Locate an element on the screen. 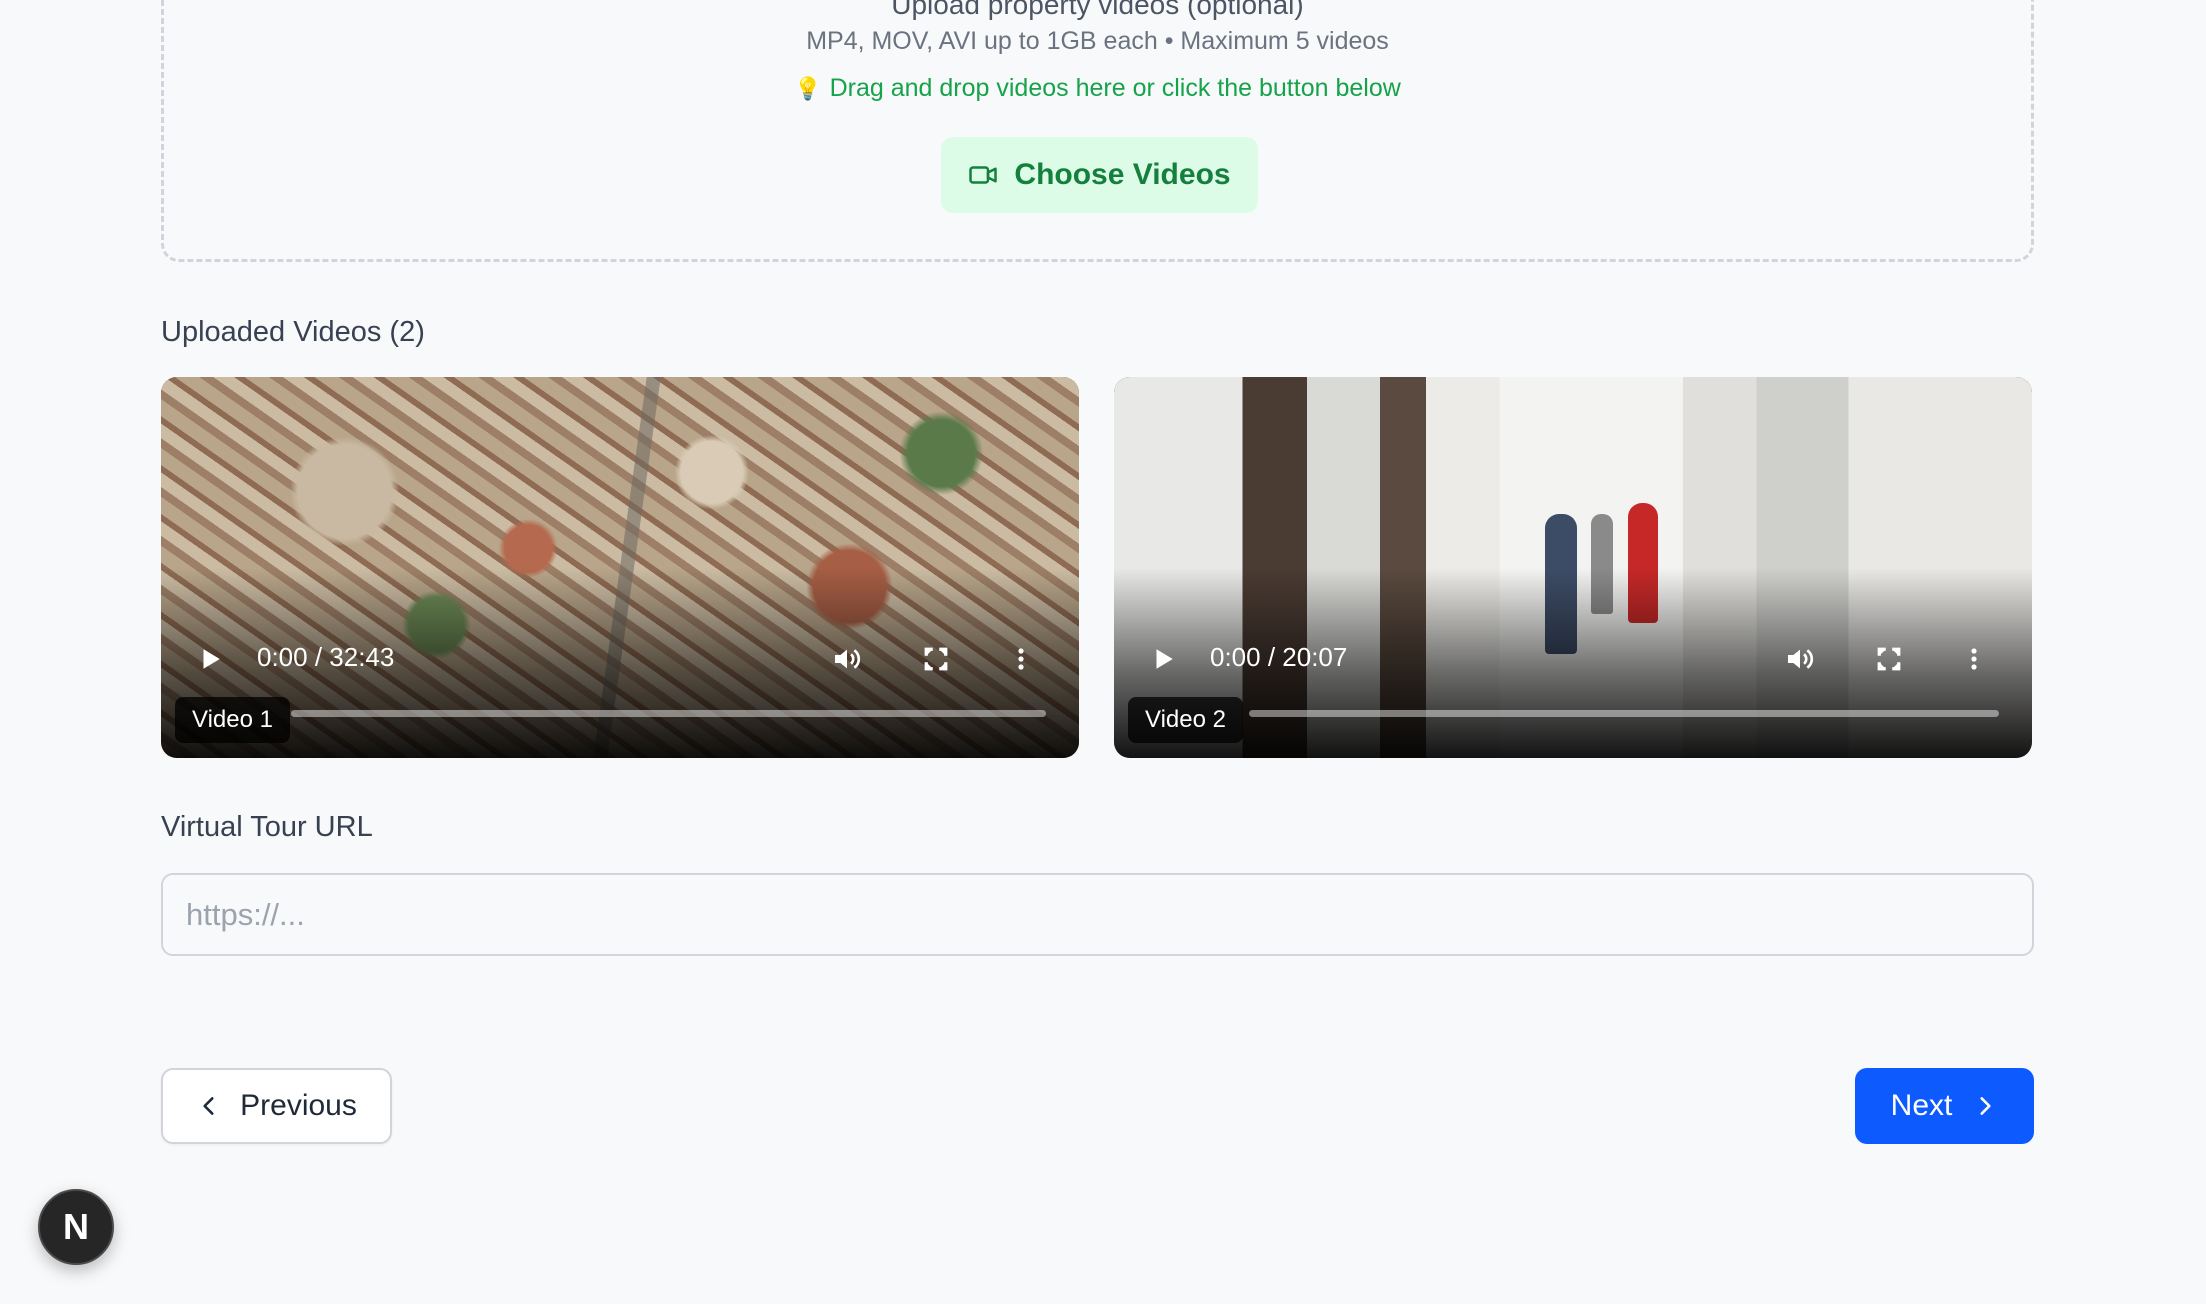 This screenshot has height=1304, width=2206. video-player-1: 0:00 / 32:43 Video 1 is located at coordinates (620, 567).